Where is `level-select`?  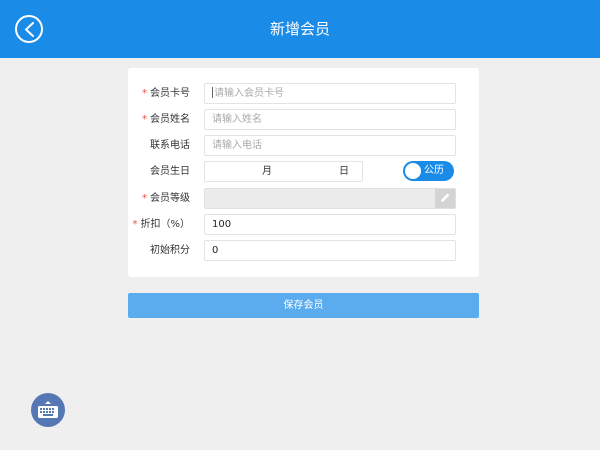 level-select is located at coordinates (330, 198).